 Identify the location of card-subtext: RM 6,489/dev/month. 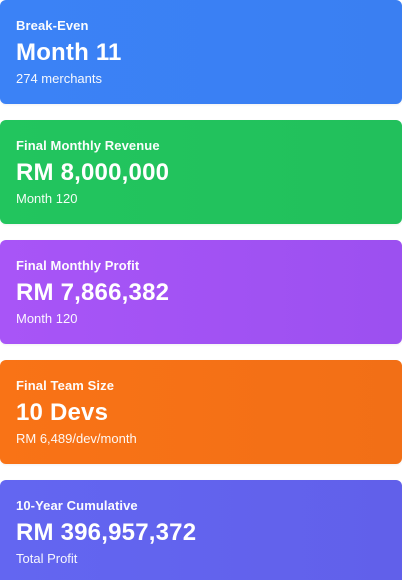
(76, 438).